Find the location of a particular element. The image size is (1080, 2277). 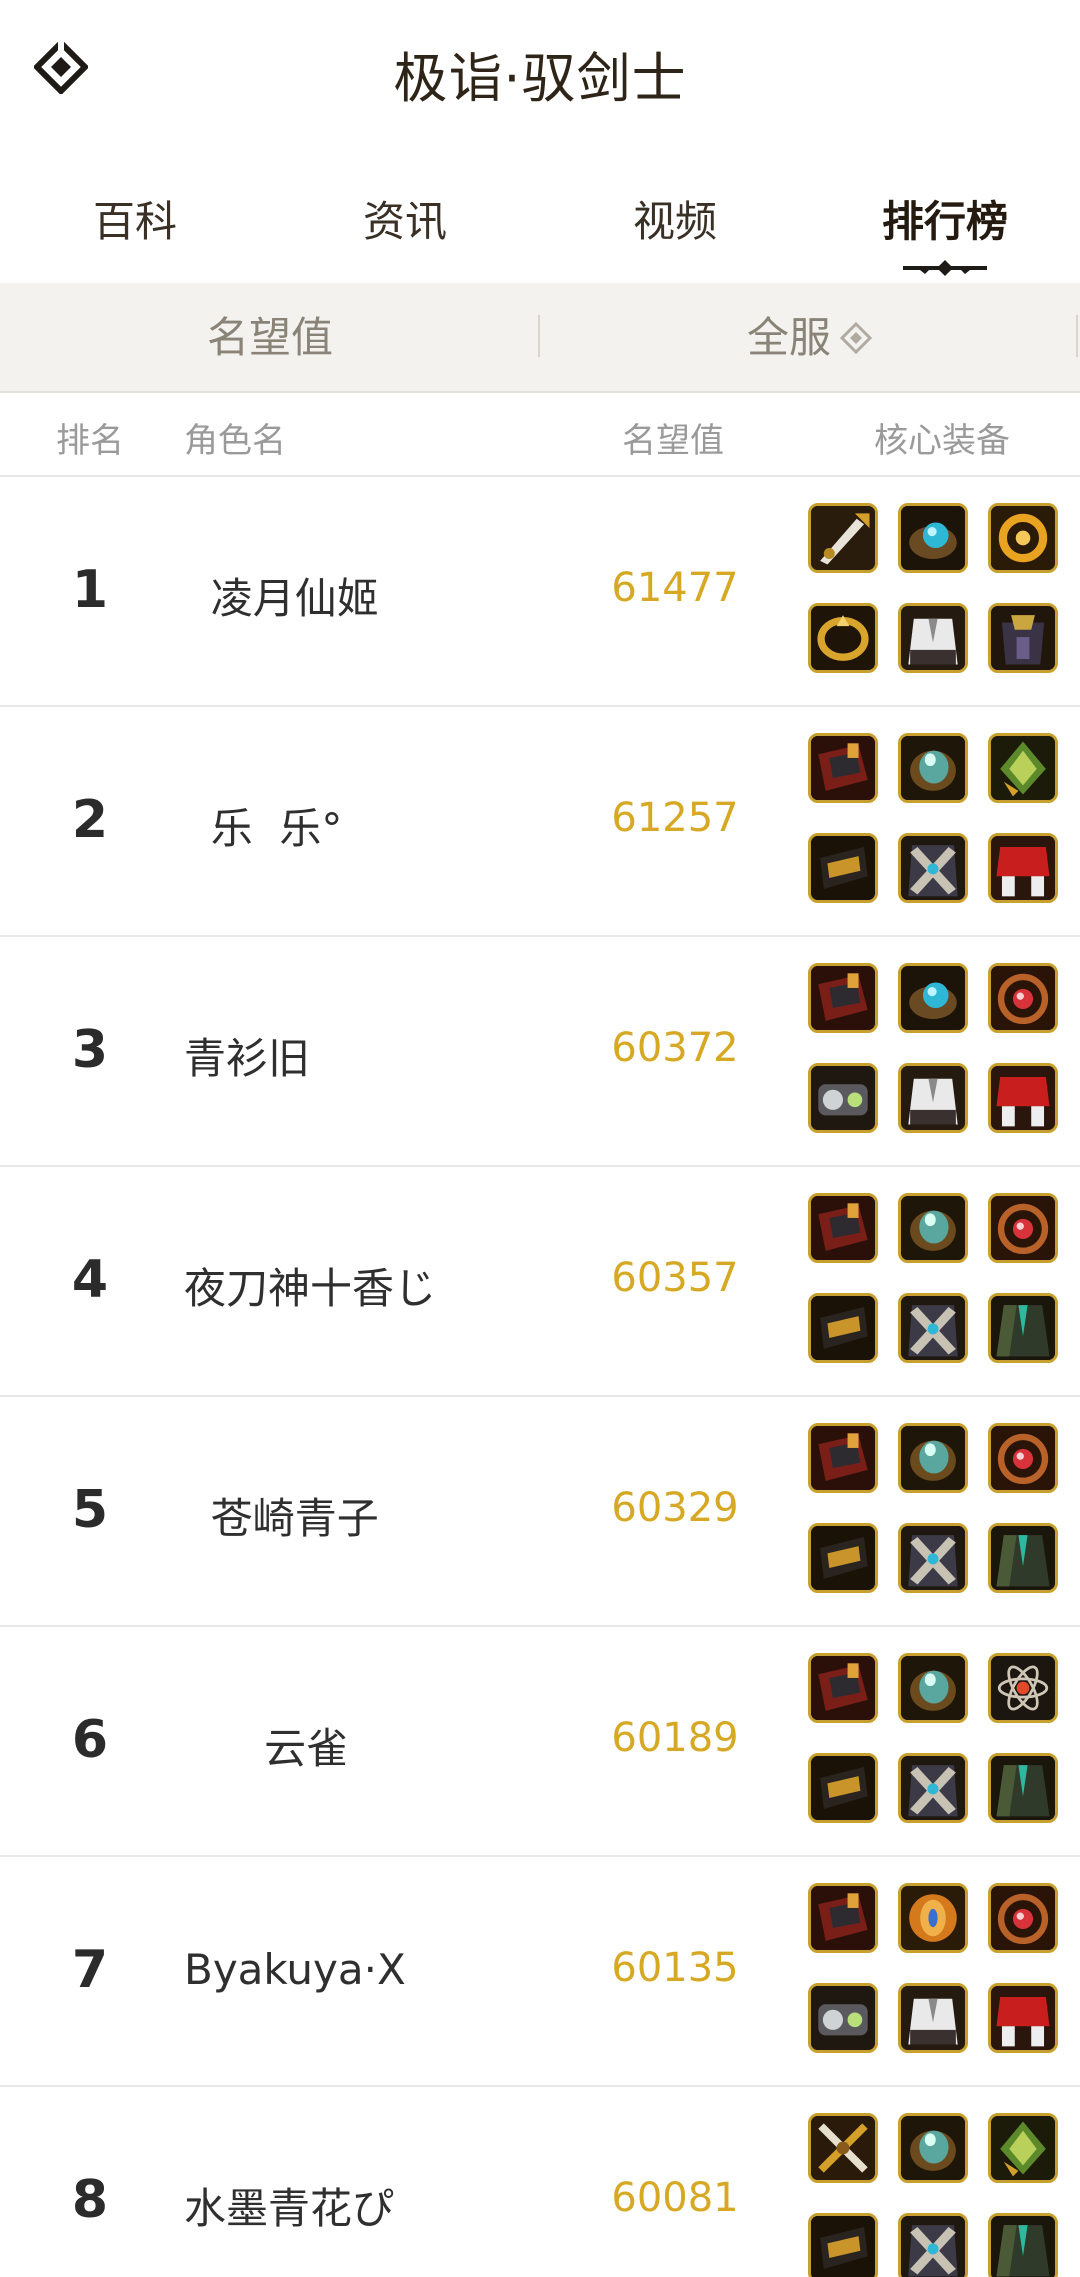

ranking-row: 5 苍崎青子 60329 is located at coordinates (540, 1512).